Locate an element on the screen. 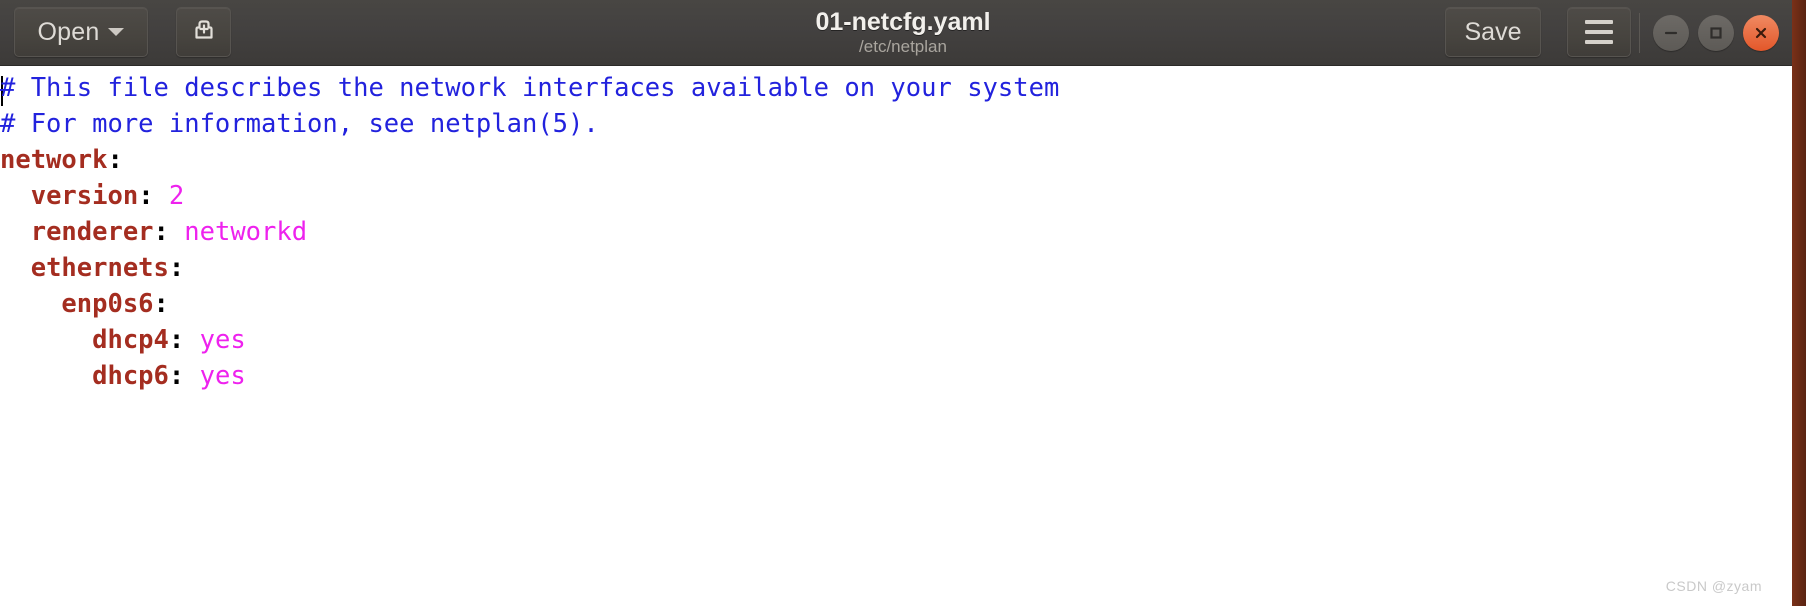 Image resolution: width=1806 pixels, height=606 pixels. minimize-icon is located at coordinates (1671, 33).